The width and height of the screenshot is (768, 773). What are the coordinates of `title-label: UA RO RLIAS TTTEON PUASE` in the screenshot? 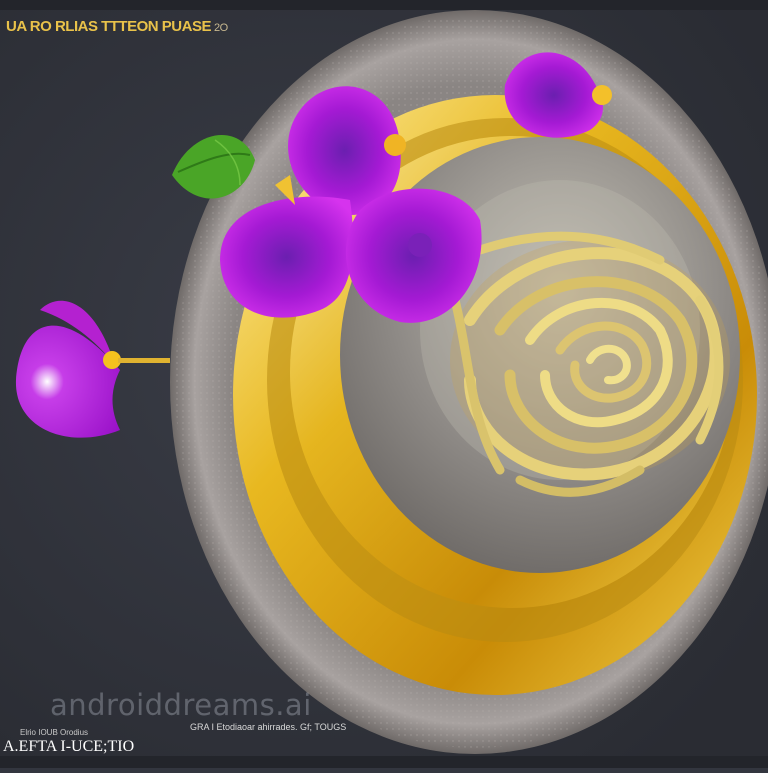 It's located at (108, 26).